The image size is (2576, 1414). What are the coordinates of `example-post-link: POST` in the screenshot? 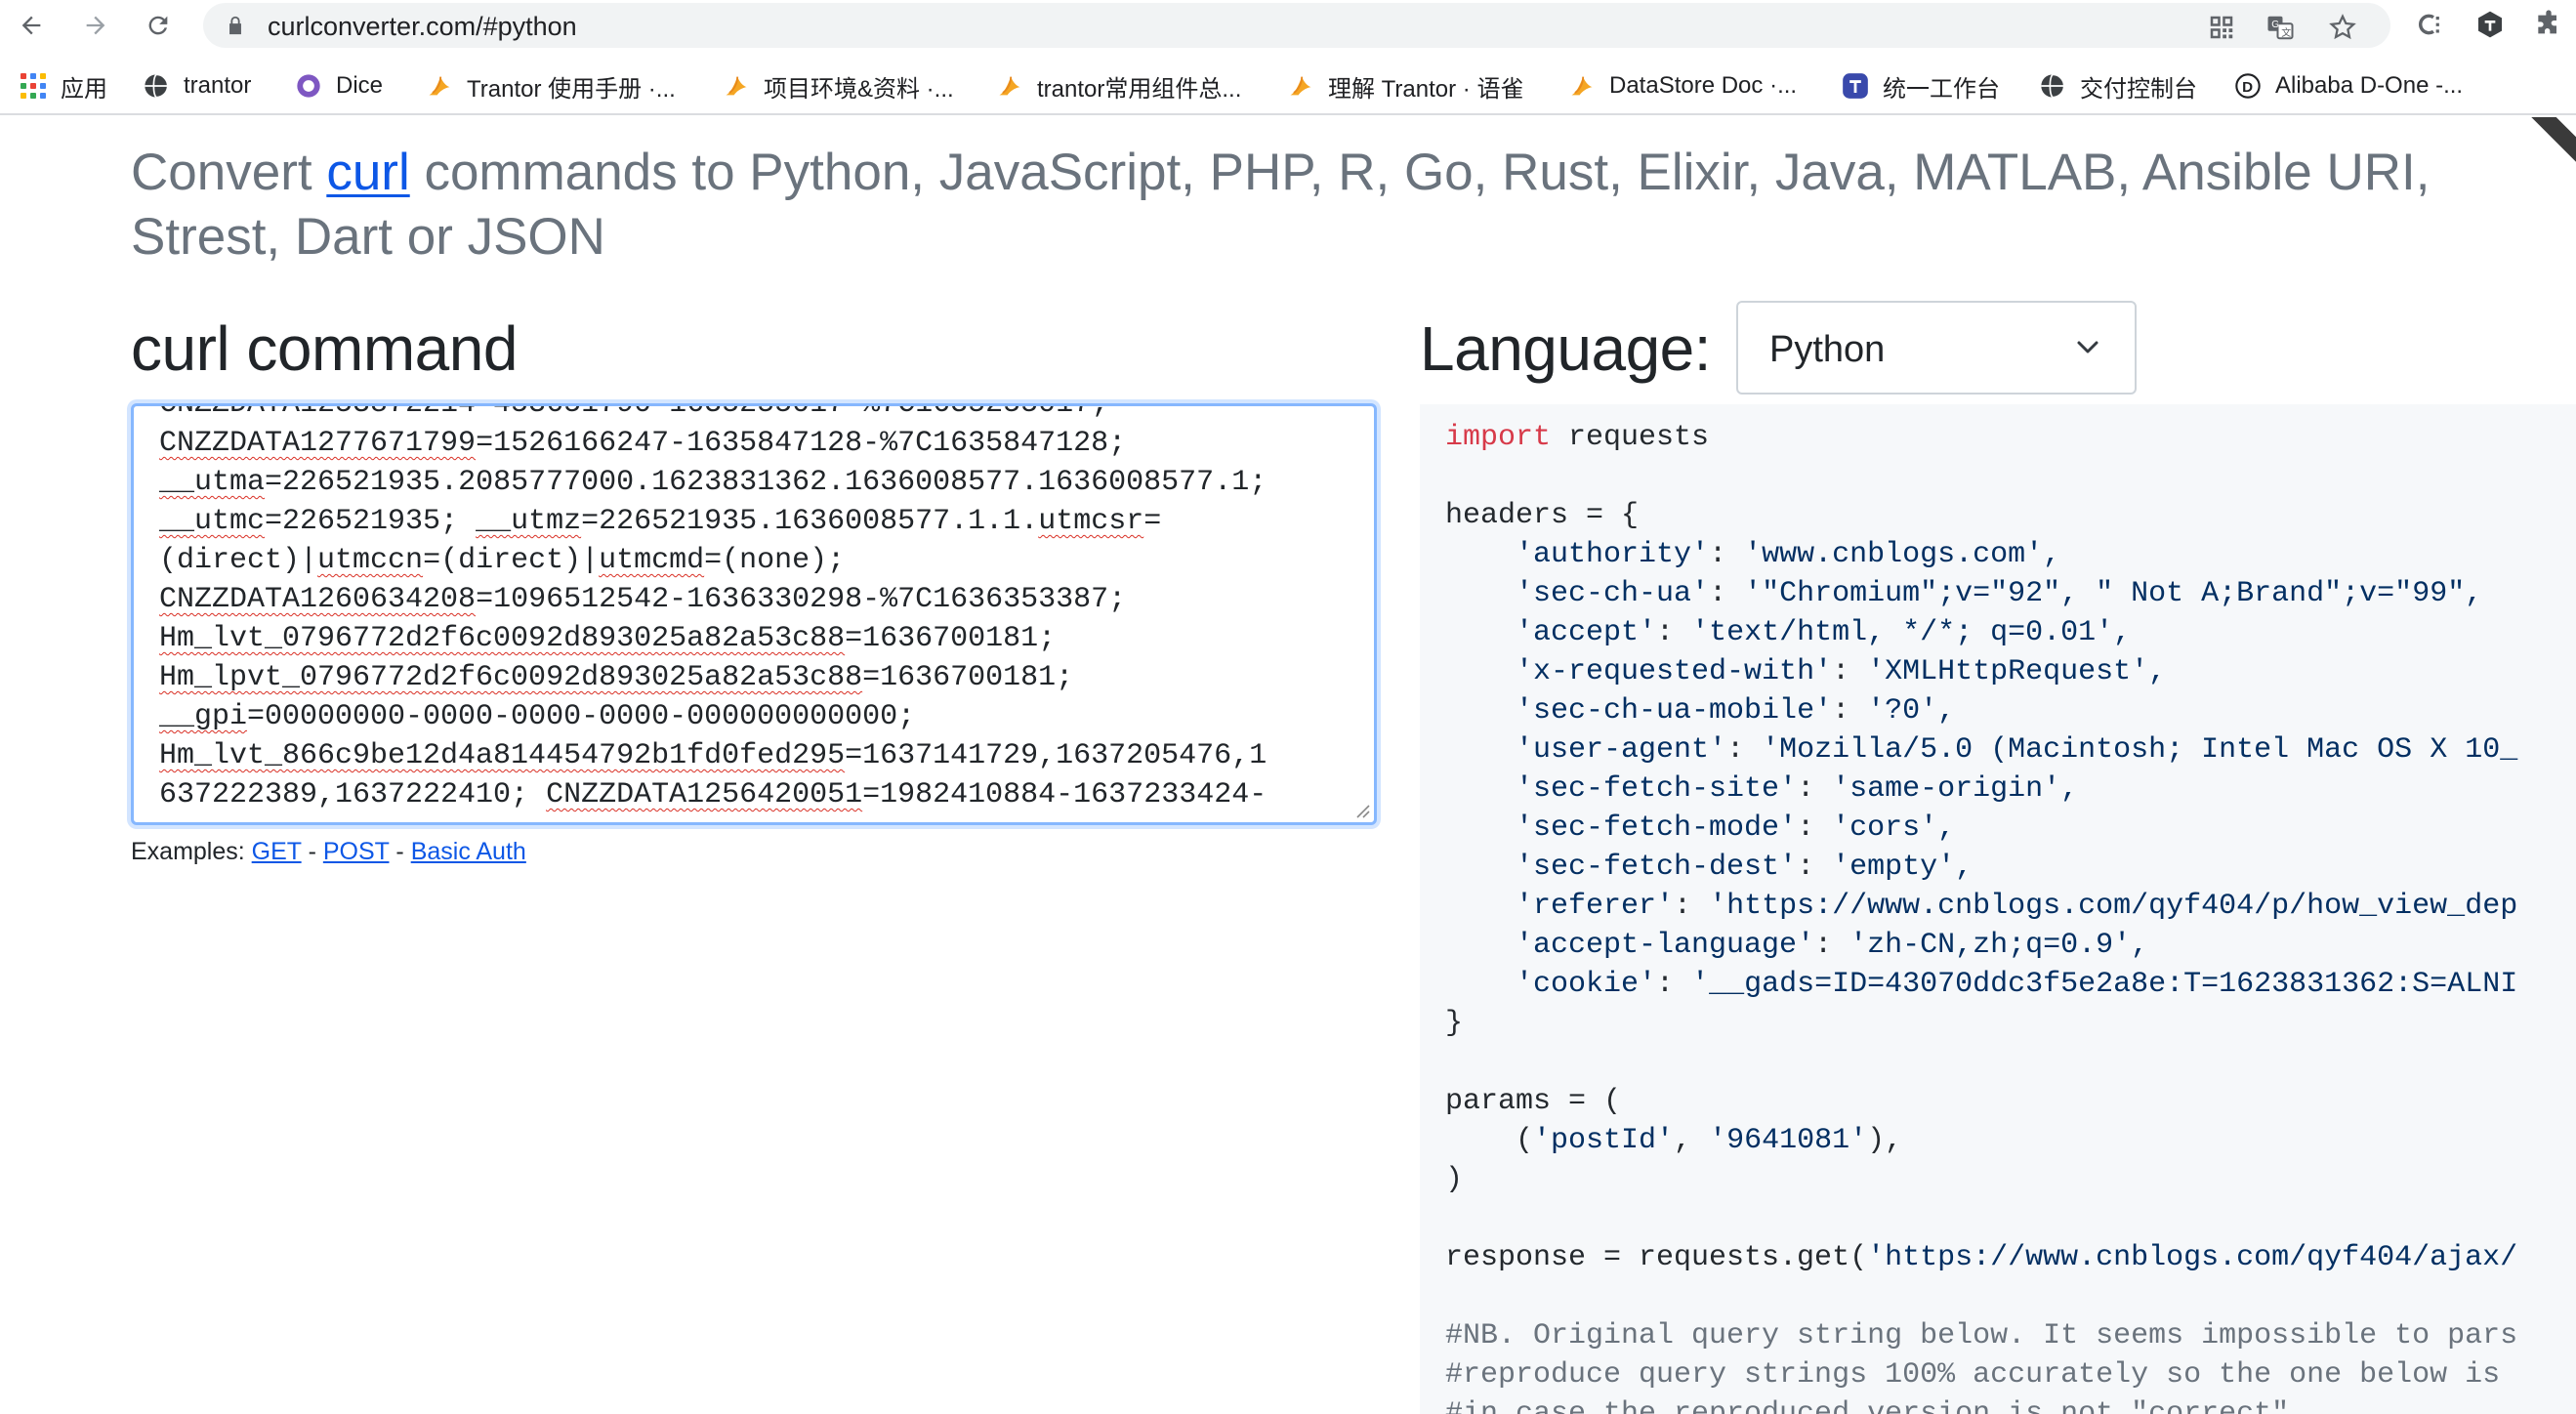 It's located at (356, 851).